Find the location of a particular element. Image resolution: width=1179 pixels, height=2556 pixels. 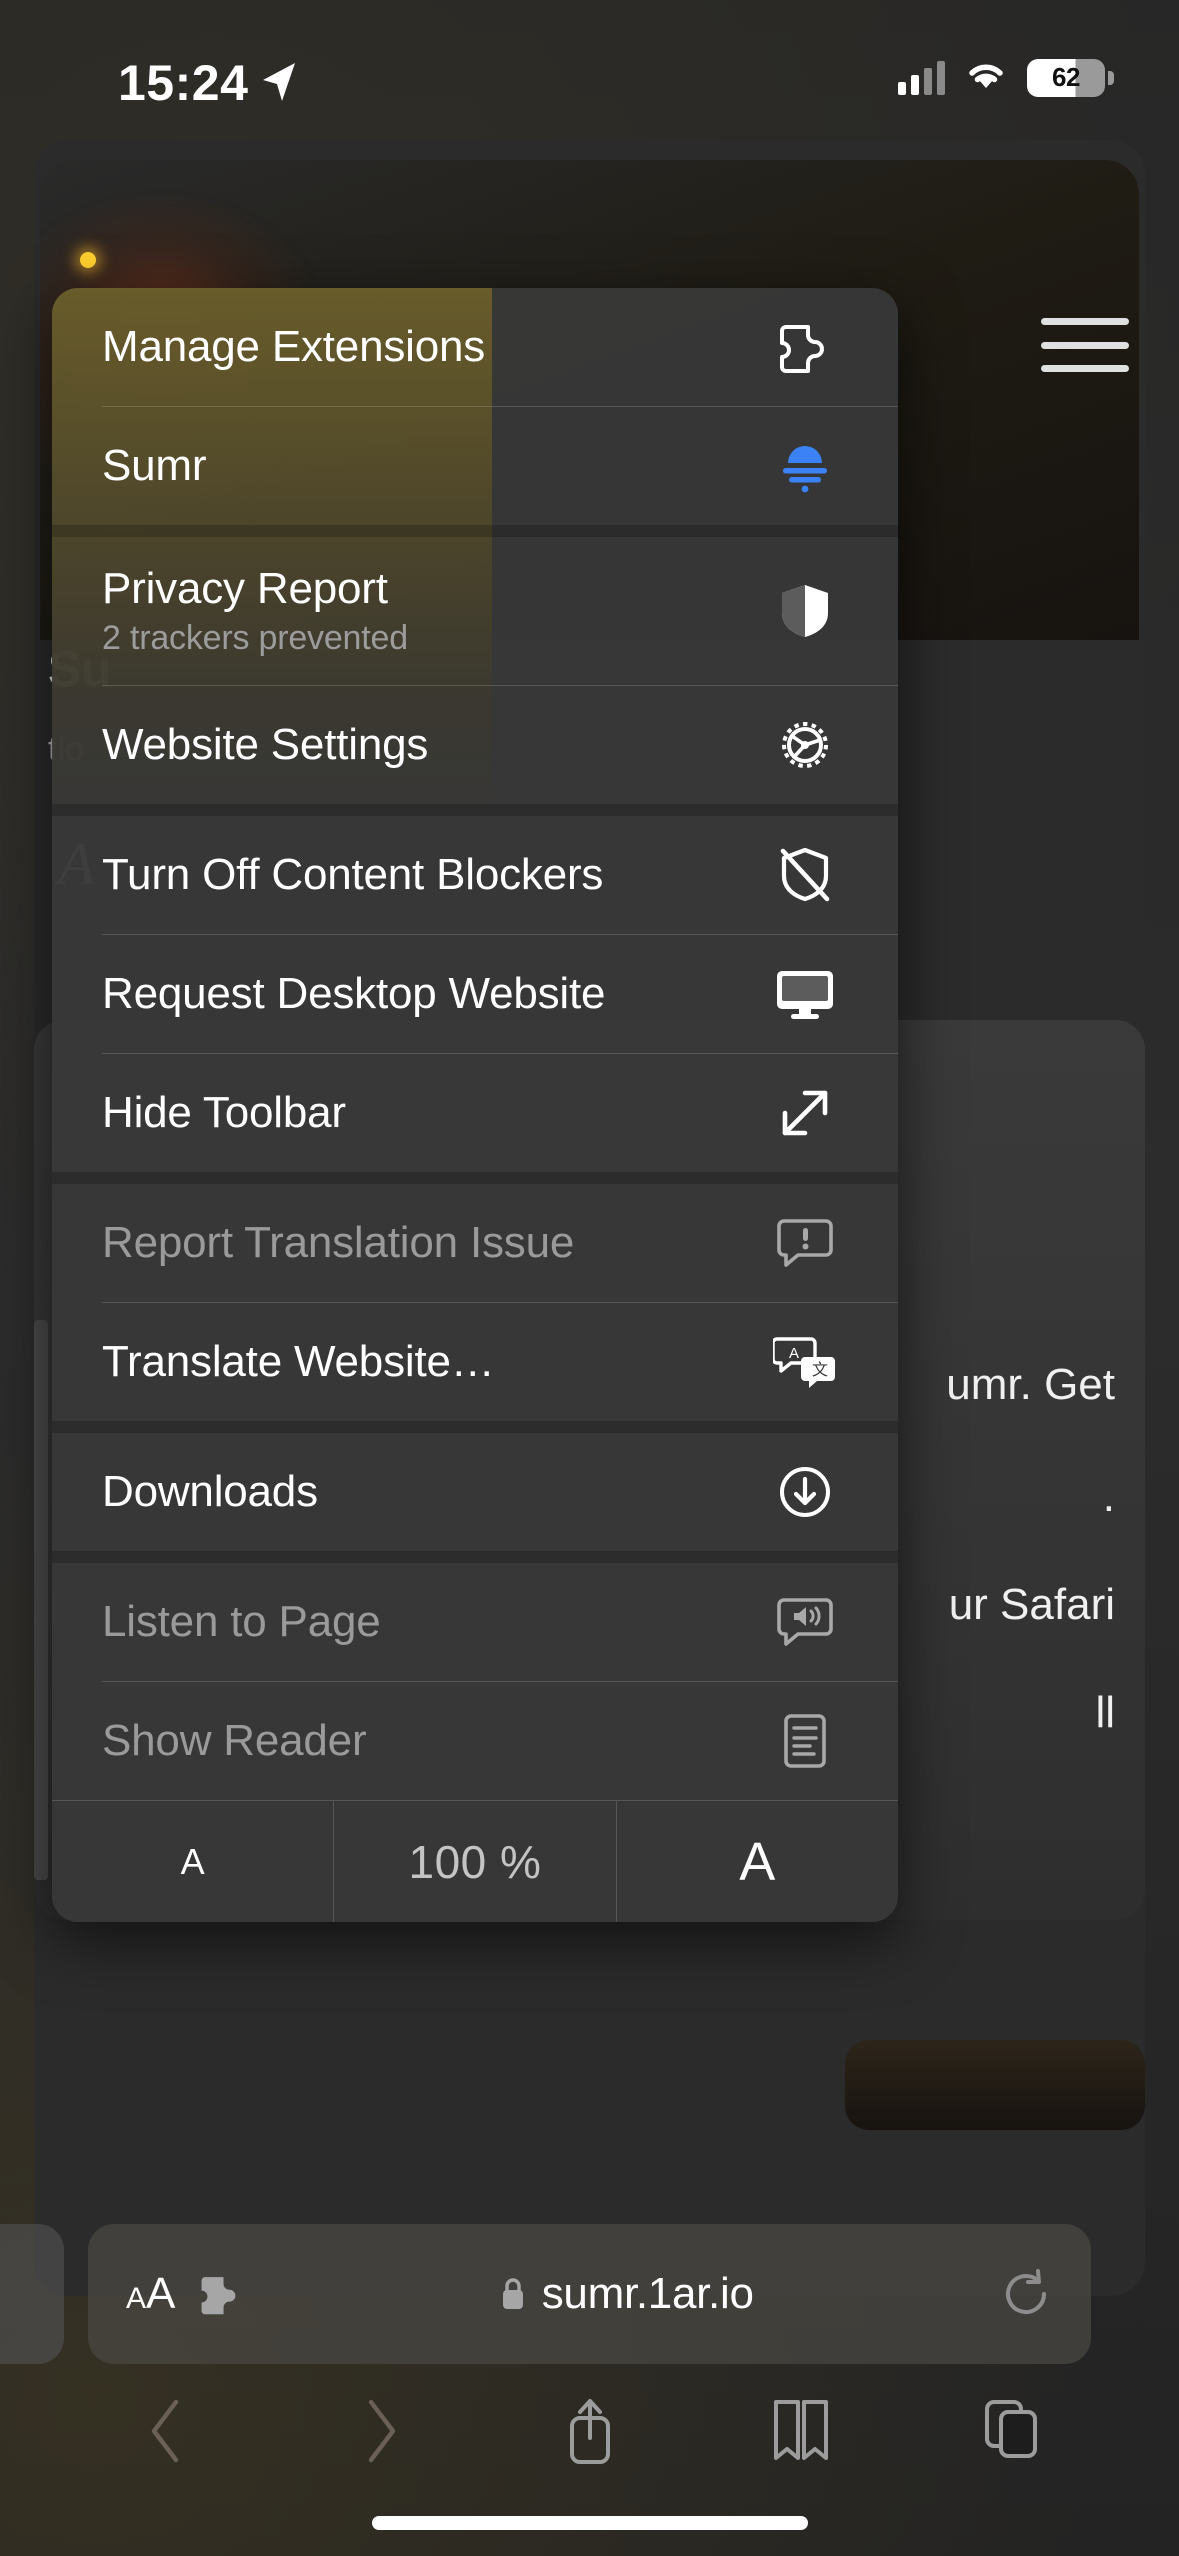

zoom-control-row: A 100 % A is located at coordinates (475, 1861).